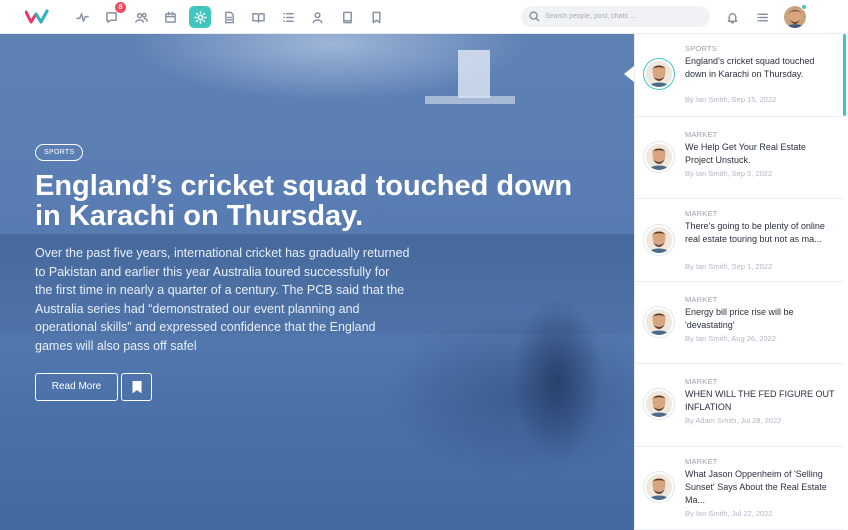 Image resolution: width=848 pixels, height=530 pixels. I want to click on search-icon, so click(534, 16).